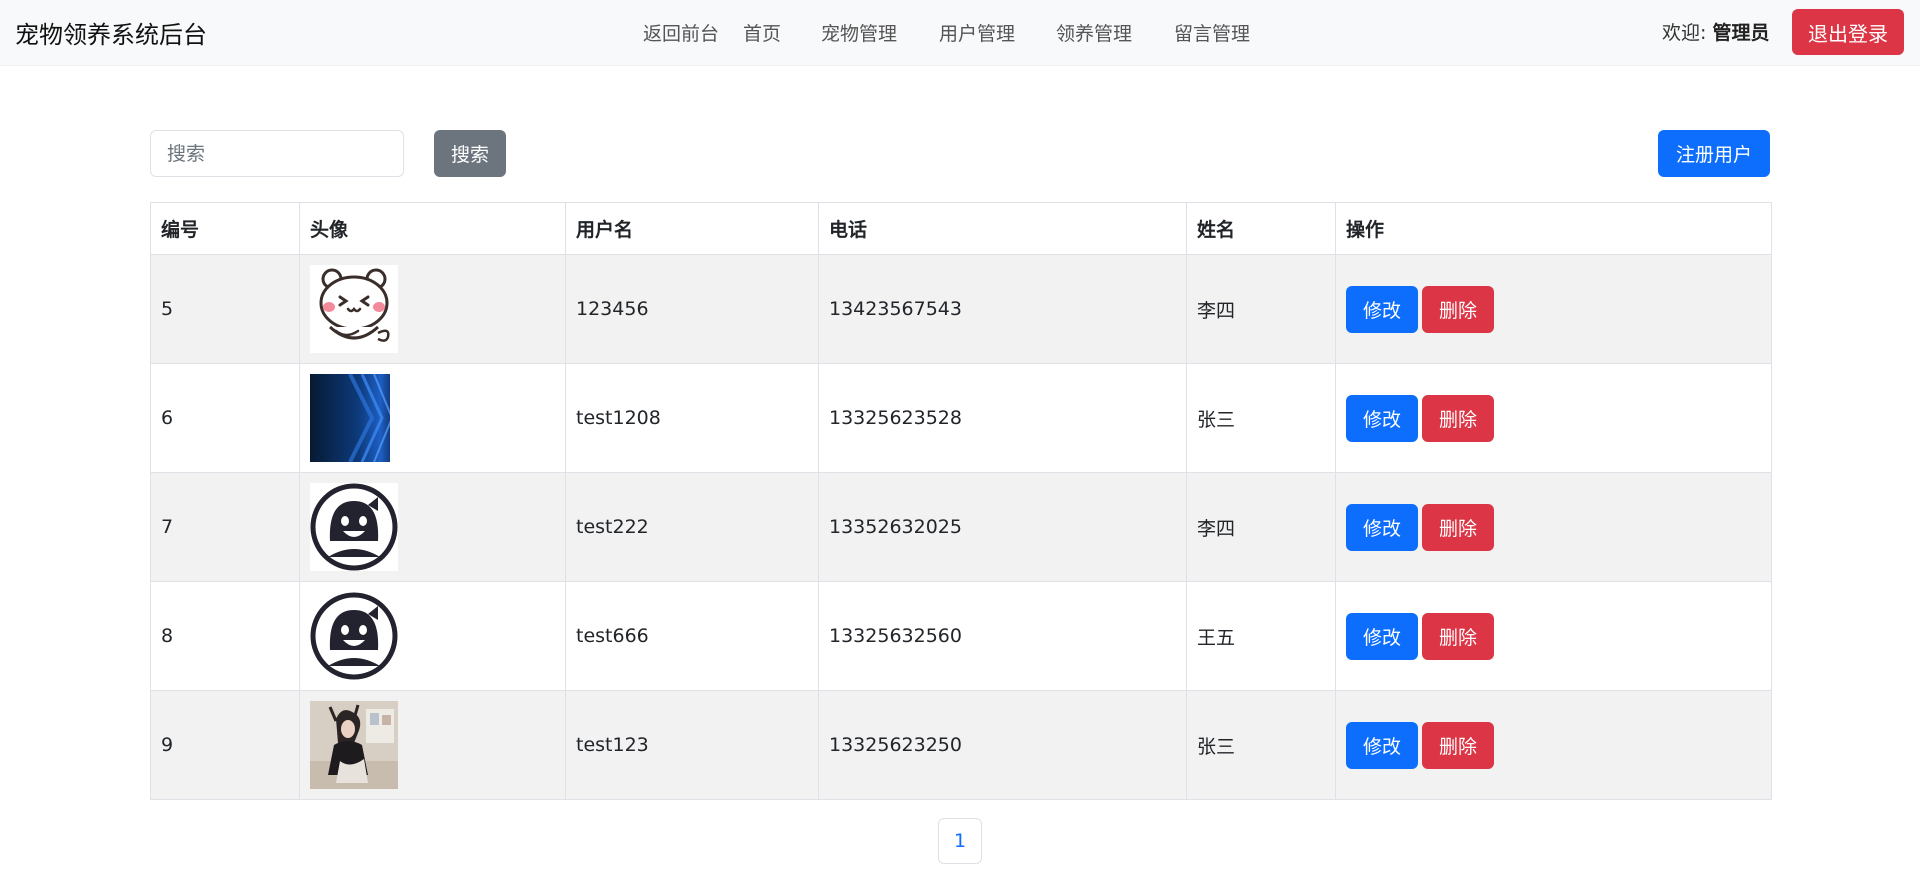 This screenshot has width=1920, height=875. I want to click on pagination: 1, so click(960, 841).